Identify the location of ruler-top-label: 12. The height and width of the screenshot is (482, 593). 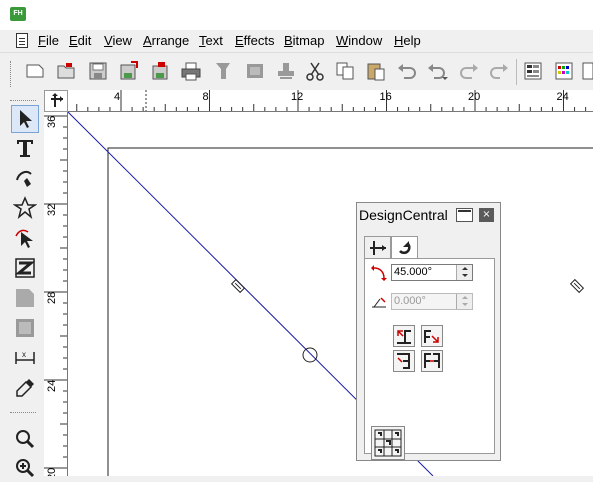
(297, 97).